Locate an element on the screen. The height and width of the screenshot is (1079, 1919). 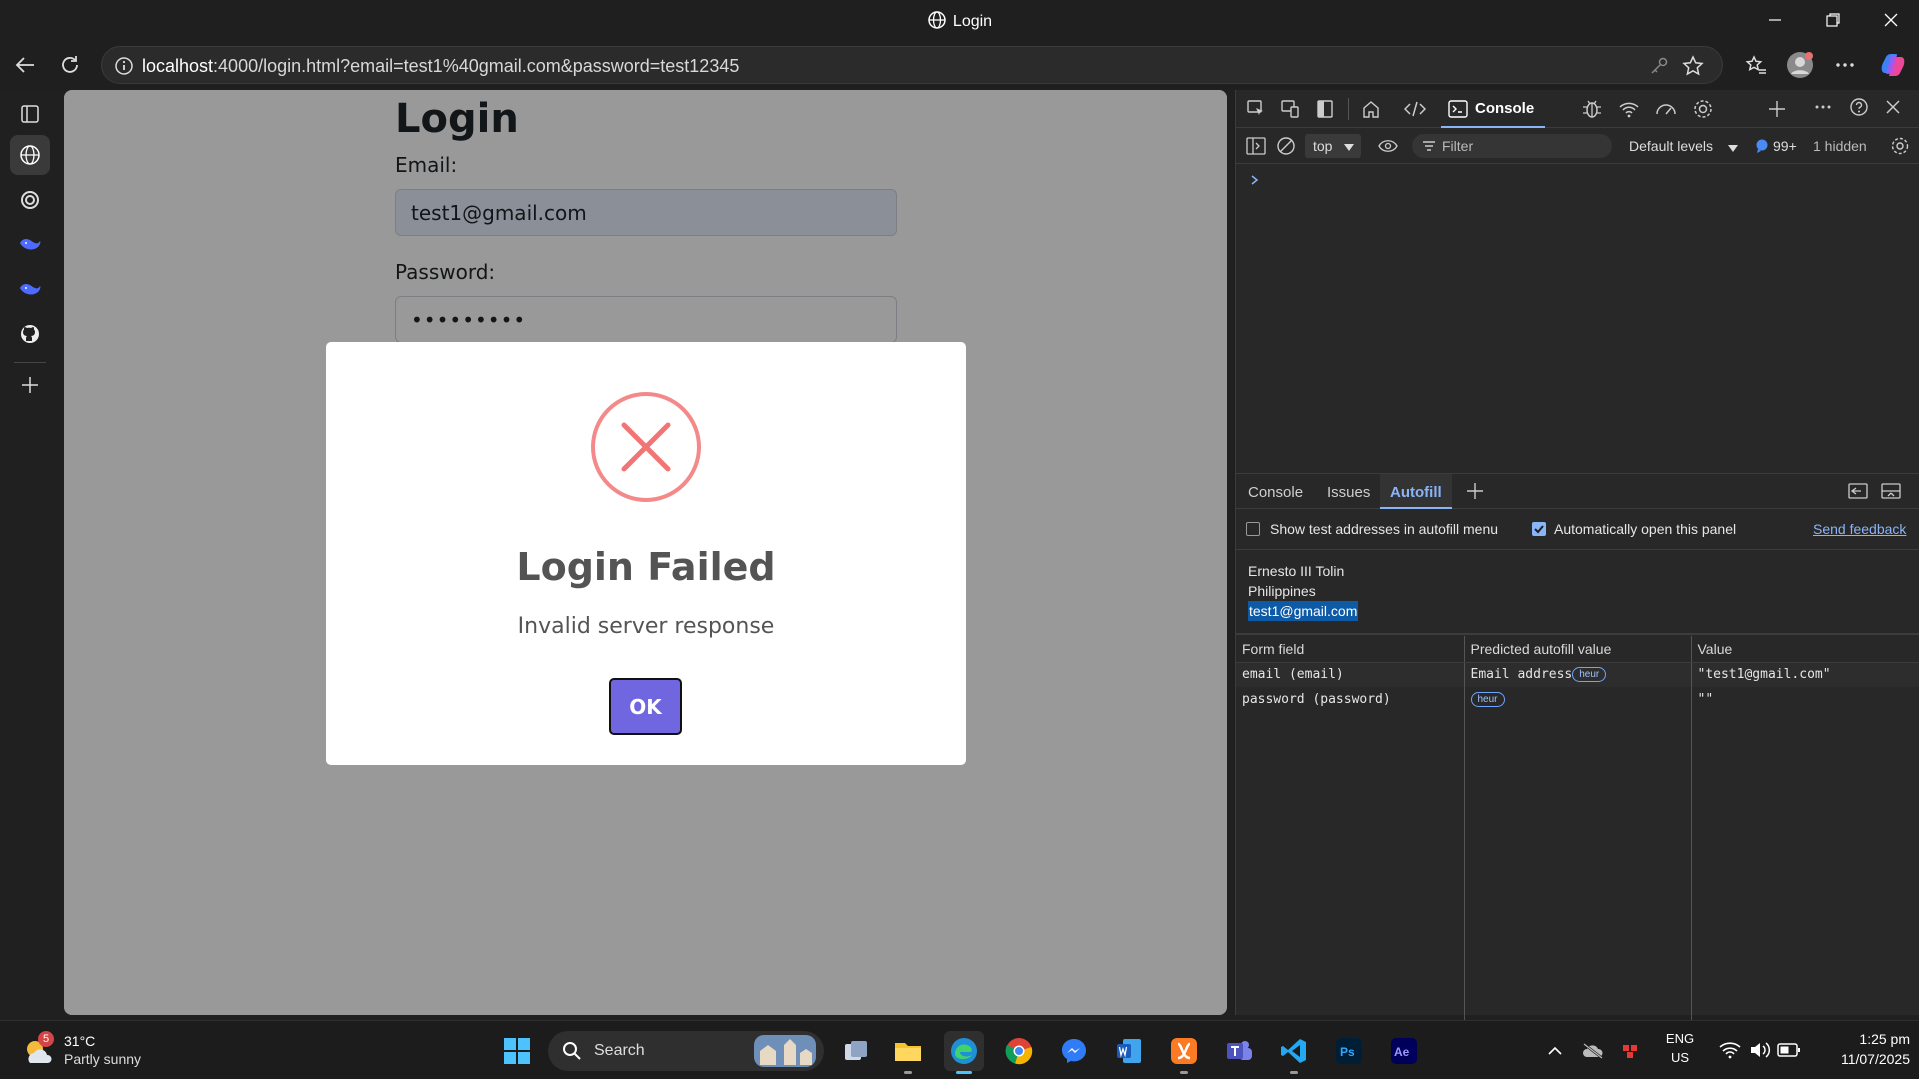
back-button is located at coordinates (25, 65).